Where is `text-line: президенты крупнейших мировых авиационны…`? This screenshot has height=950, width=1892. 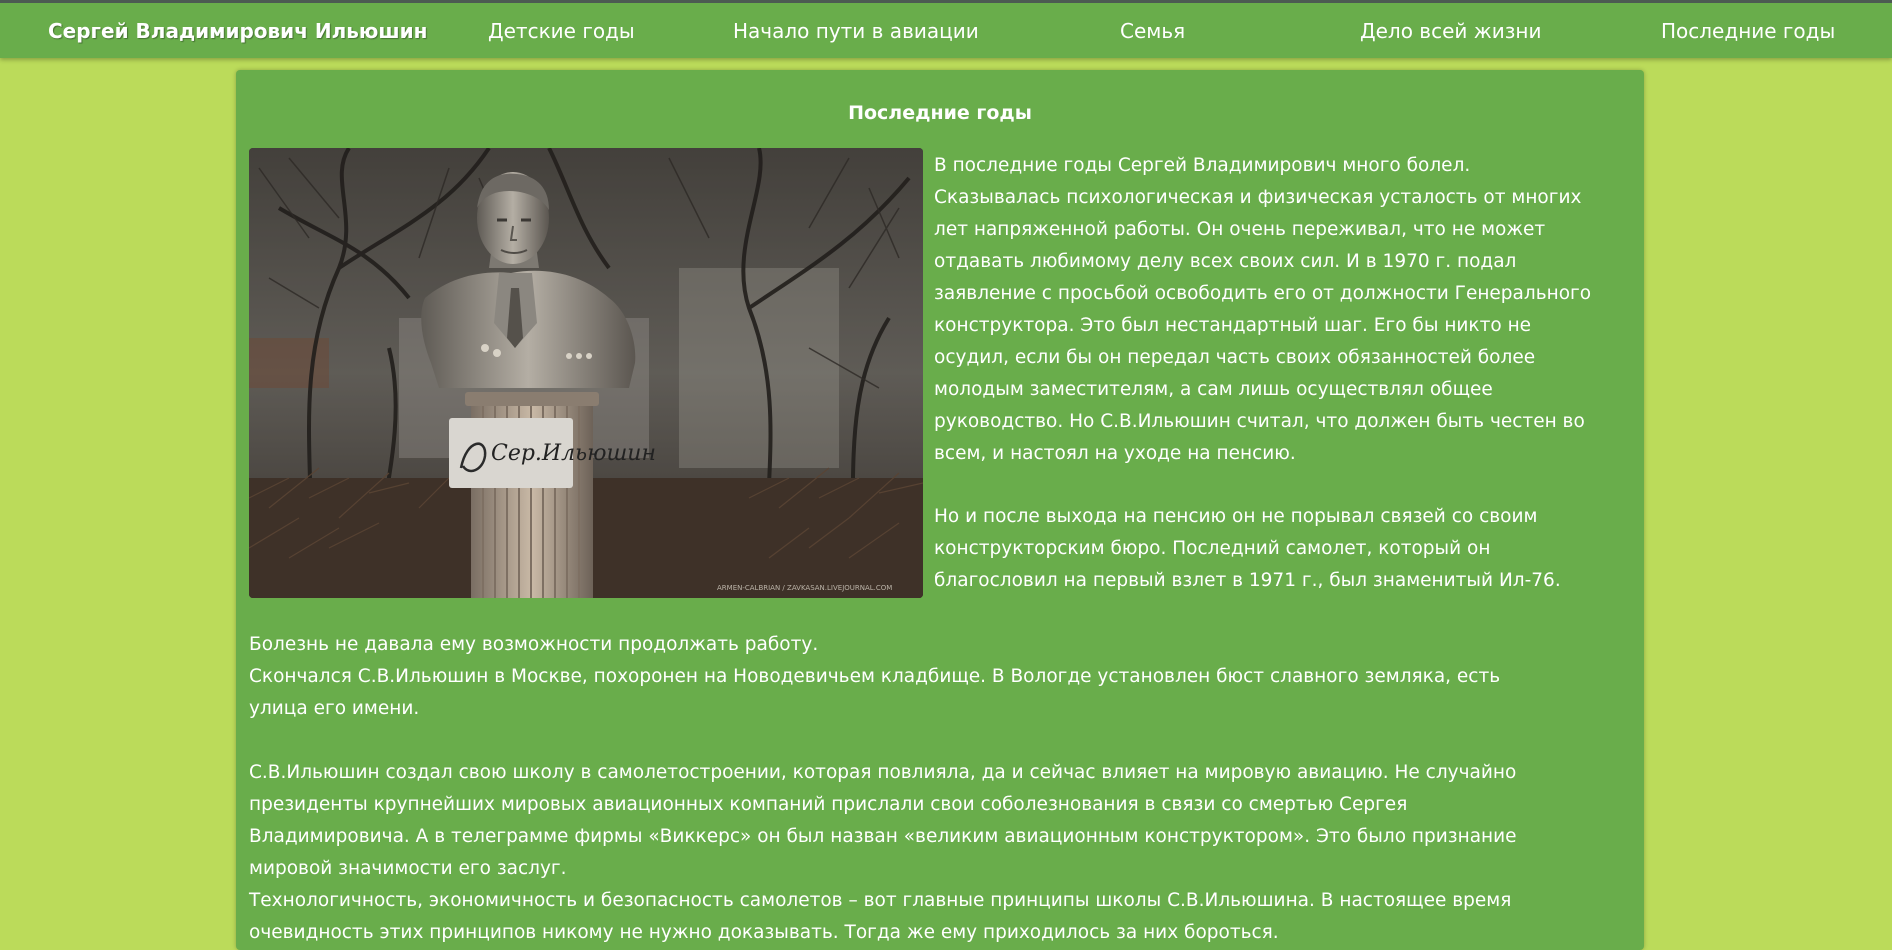
text-line: президенты крупнейших мировых авиационны… is located at coordinates (828, 804).